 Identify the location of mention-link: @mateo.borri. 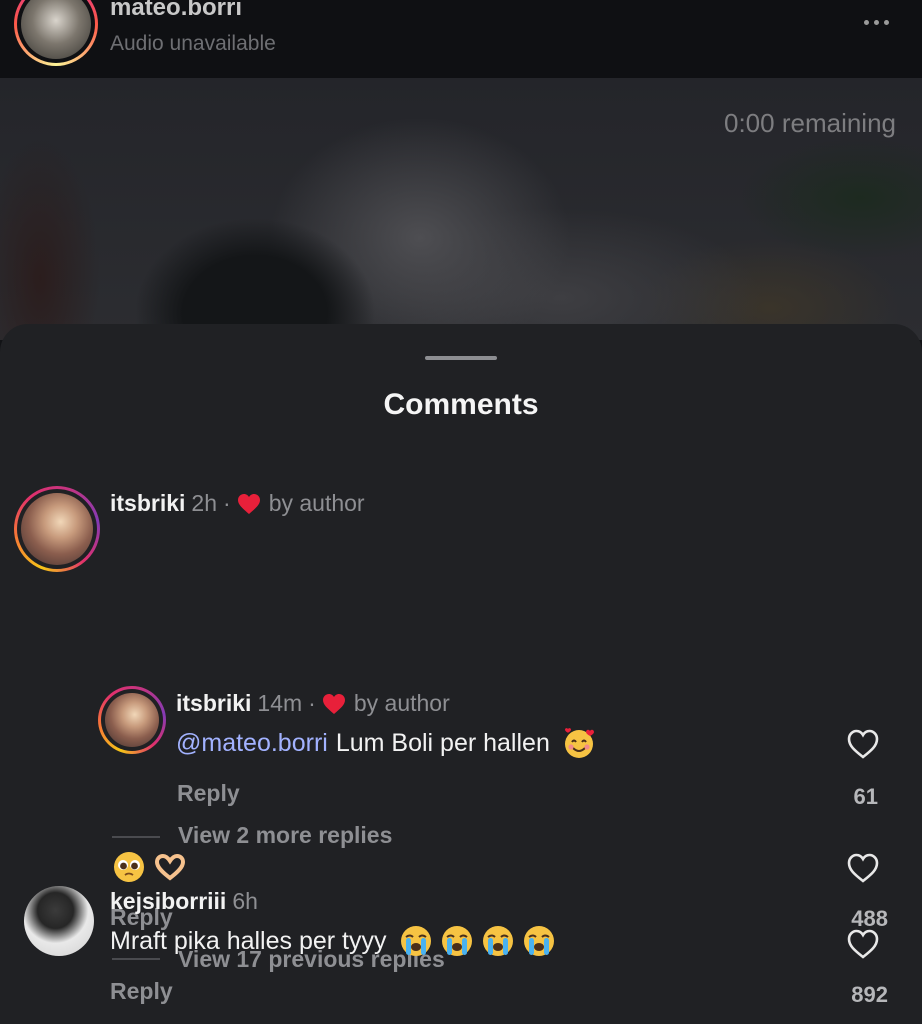
(252, 743).